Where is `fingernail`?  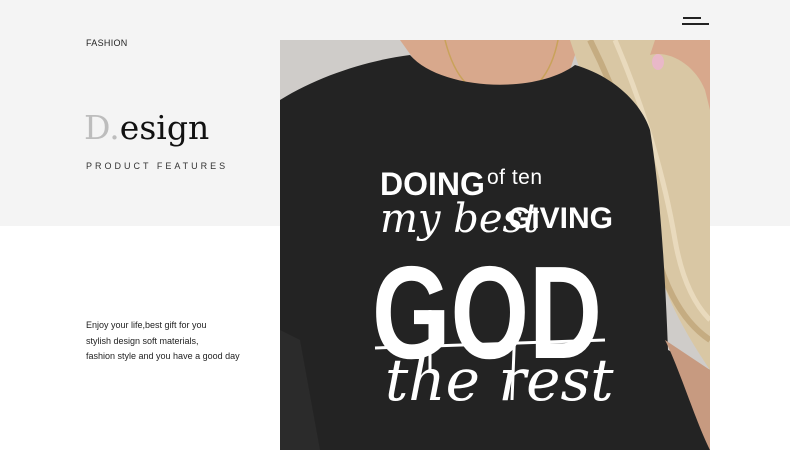 fingernail is located at coordinates (658, 62).